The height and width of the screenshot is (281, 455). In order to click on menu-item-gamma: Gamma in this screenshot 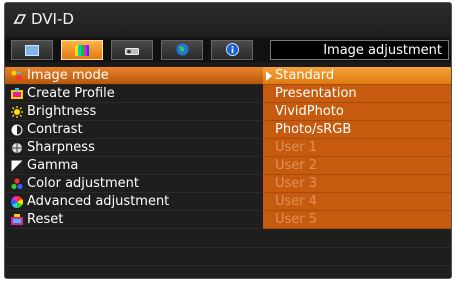, I will do `click(134, 166)`.